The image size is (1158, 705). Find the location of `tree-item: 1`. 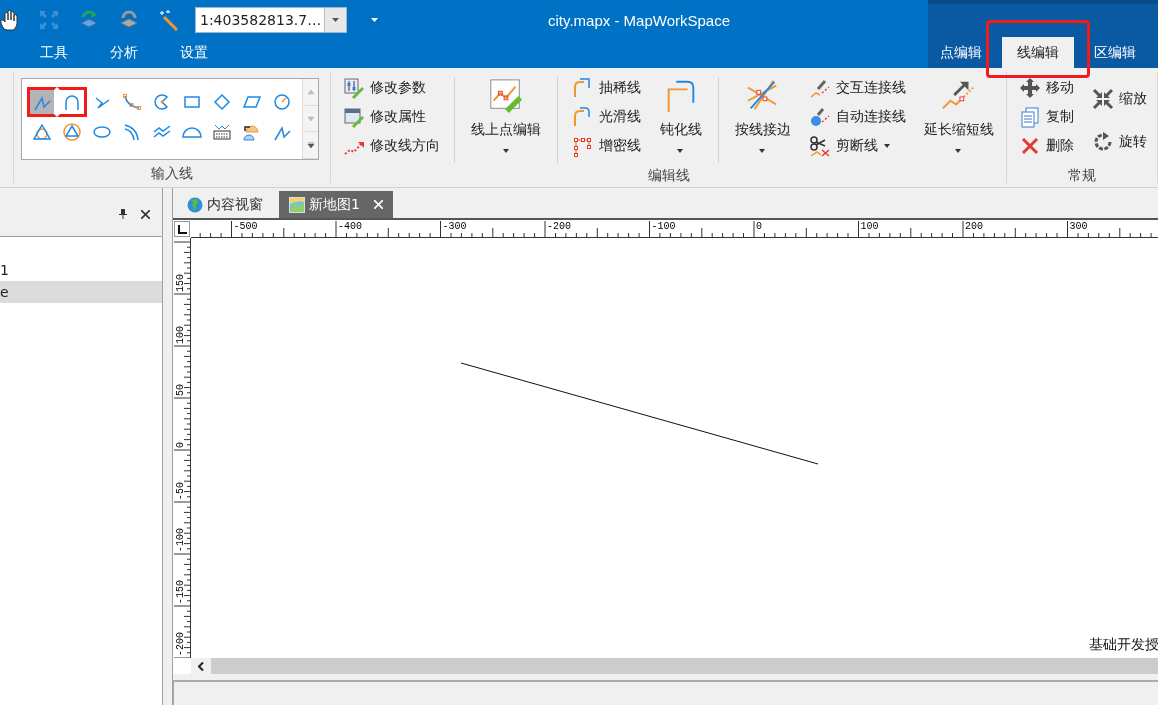

tree-item: 1 is located at coordinates (81, 270).